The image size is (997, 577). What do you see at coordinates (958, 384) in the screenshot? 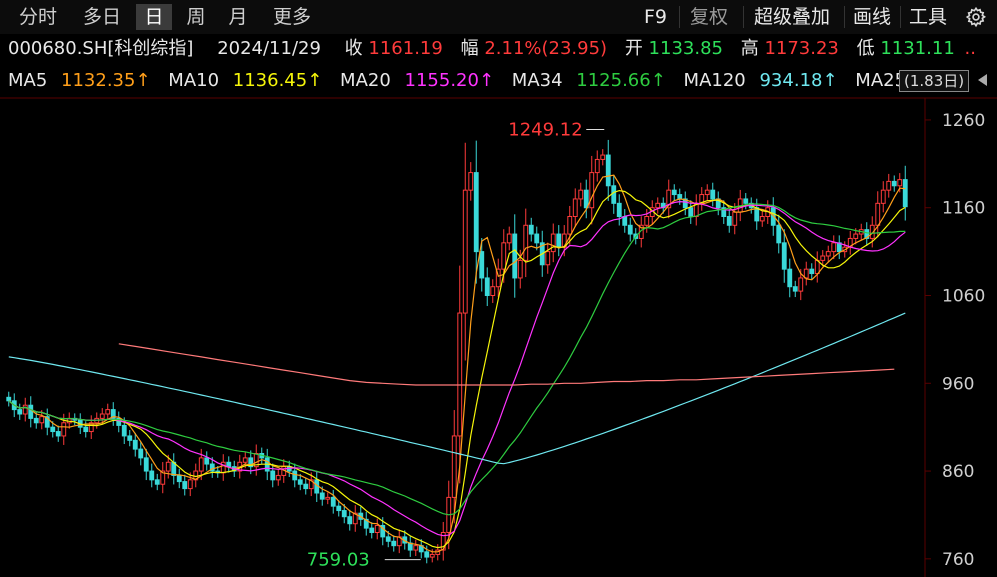
I see `y-tick-label: 960` at bounding box center [958, 384].